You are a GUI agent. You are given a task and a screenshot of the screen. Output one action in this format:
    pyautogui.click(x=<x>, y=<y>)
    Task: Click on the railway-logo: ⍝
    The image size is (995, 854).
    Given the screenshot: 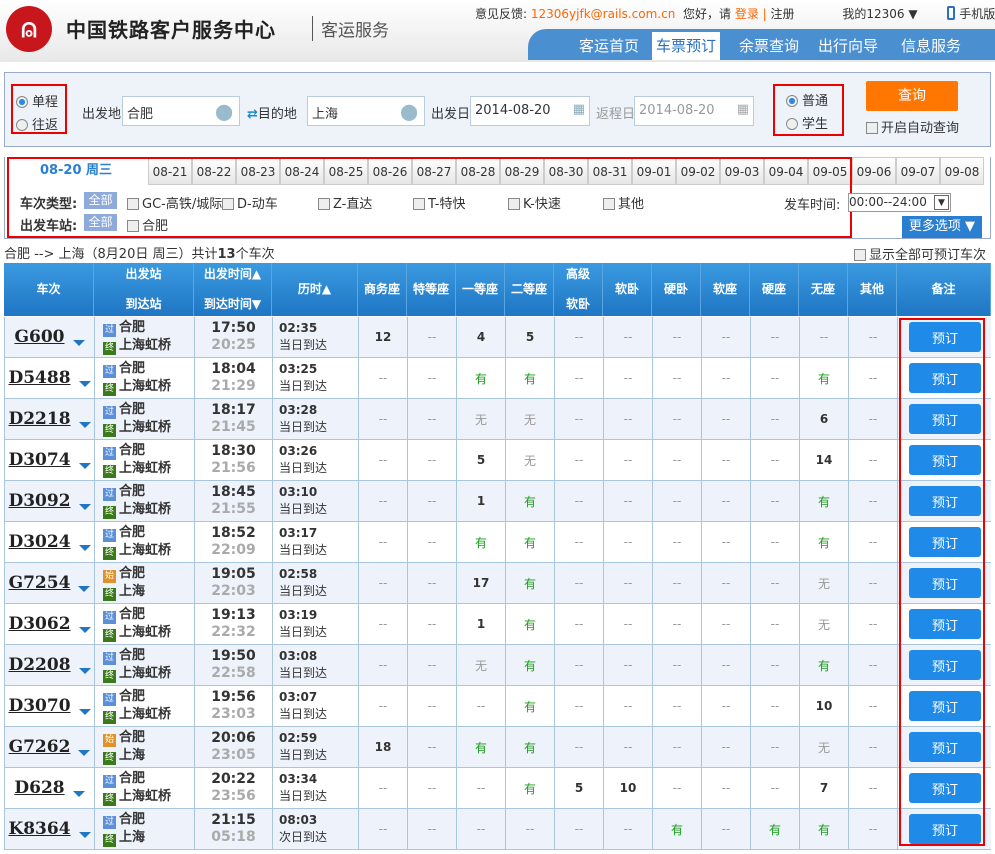 What is the action you would take?
    pyautogui.click(x=29, y=29)
    